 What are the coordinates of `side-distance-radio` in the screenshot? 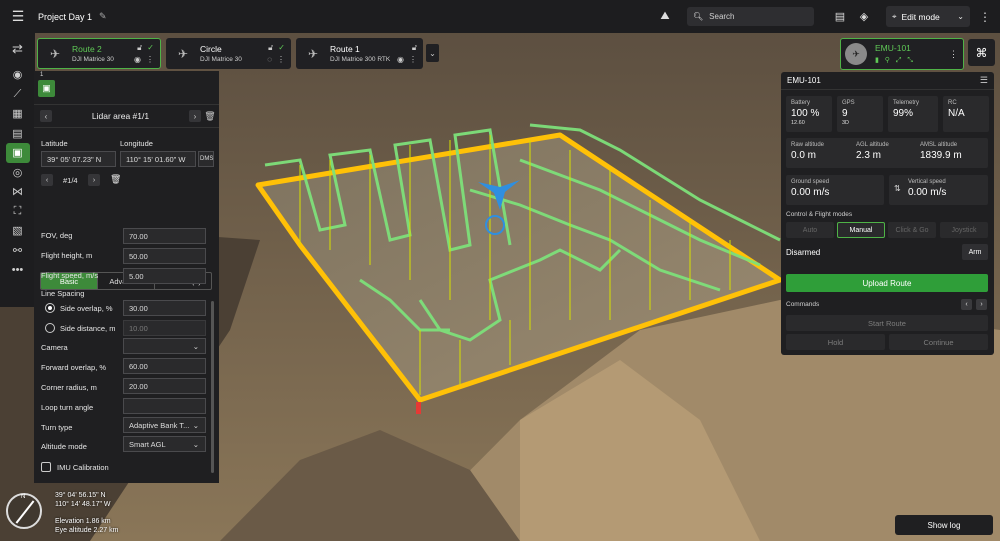 It's located at (50, 328).